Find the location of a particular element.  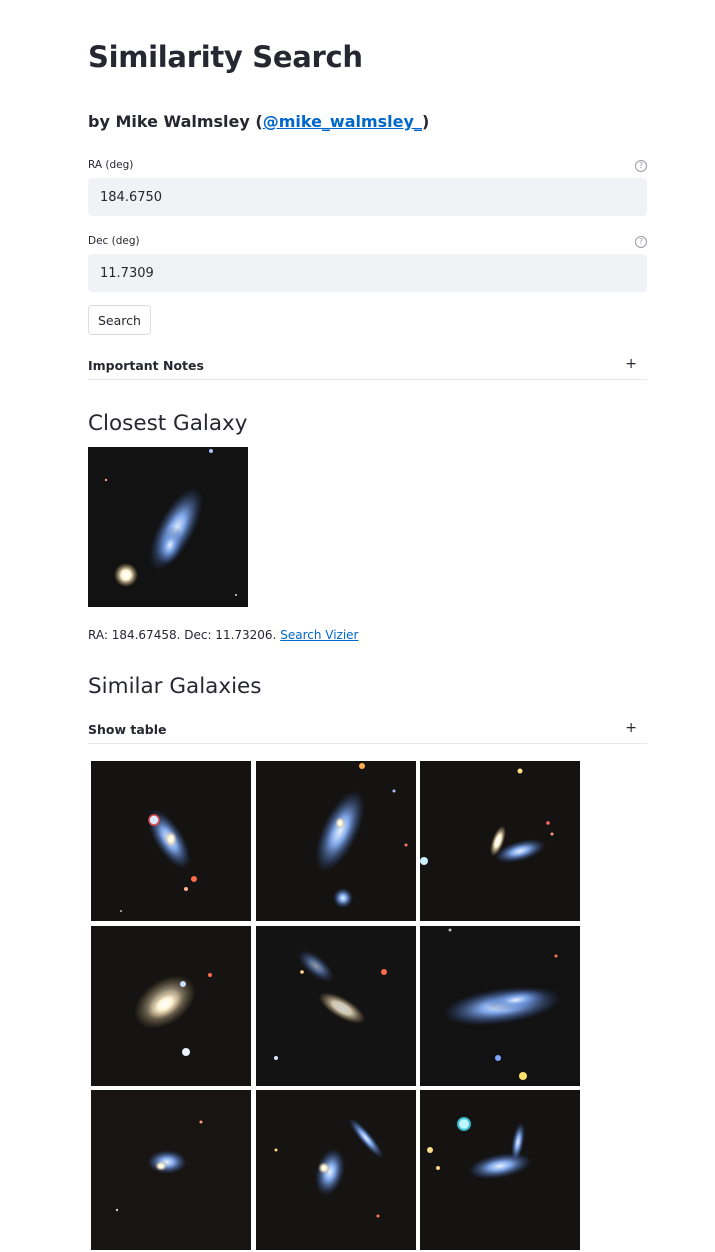

coords-text: RA: 184.67458. Dec: 11.73206. is located at coordinates (182, 635).